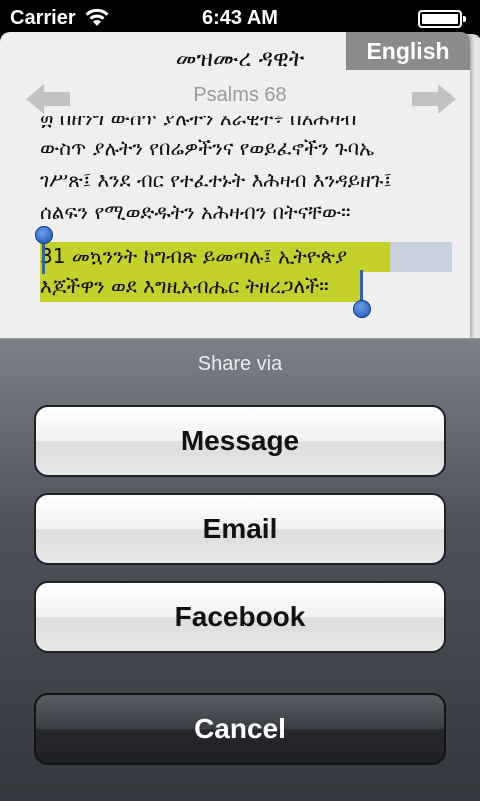 This screenshot has height=801, width=480. What do you see at coordinates (207, 148) in the screenshot?
I see `verse-line: ውስጥ ያሉትን የበሬዎችንና የወይፈኖችን ጉባኤ` at bounding box center [207, 148].